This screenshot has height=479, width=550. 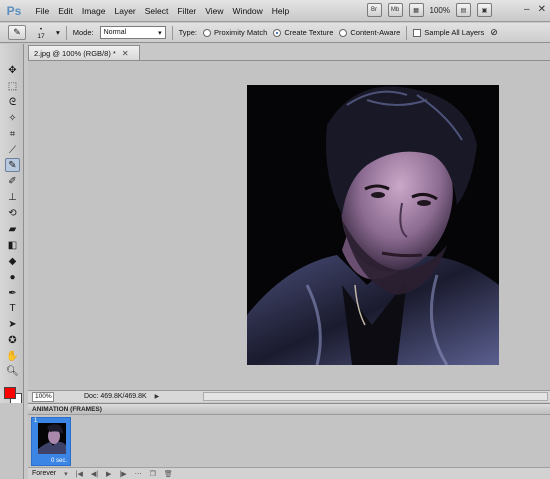 What do you see at coordinates (247, 11) in the screenshot?
I see `menu-window: Window` at bounding box center [247, 11].